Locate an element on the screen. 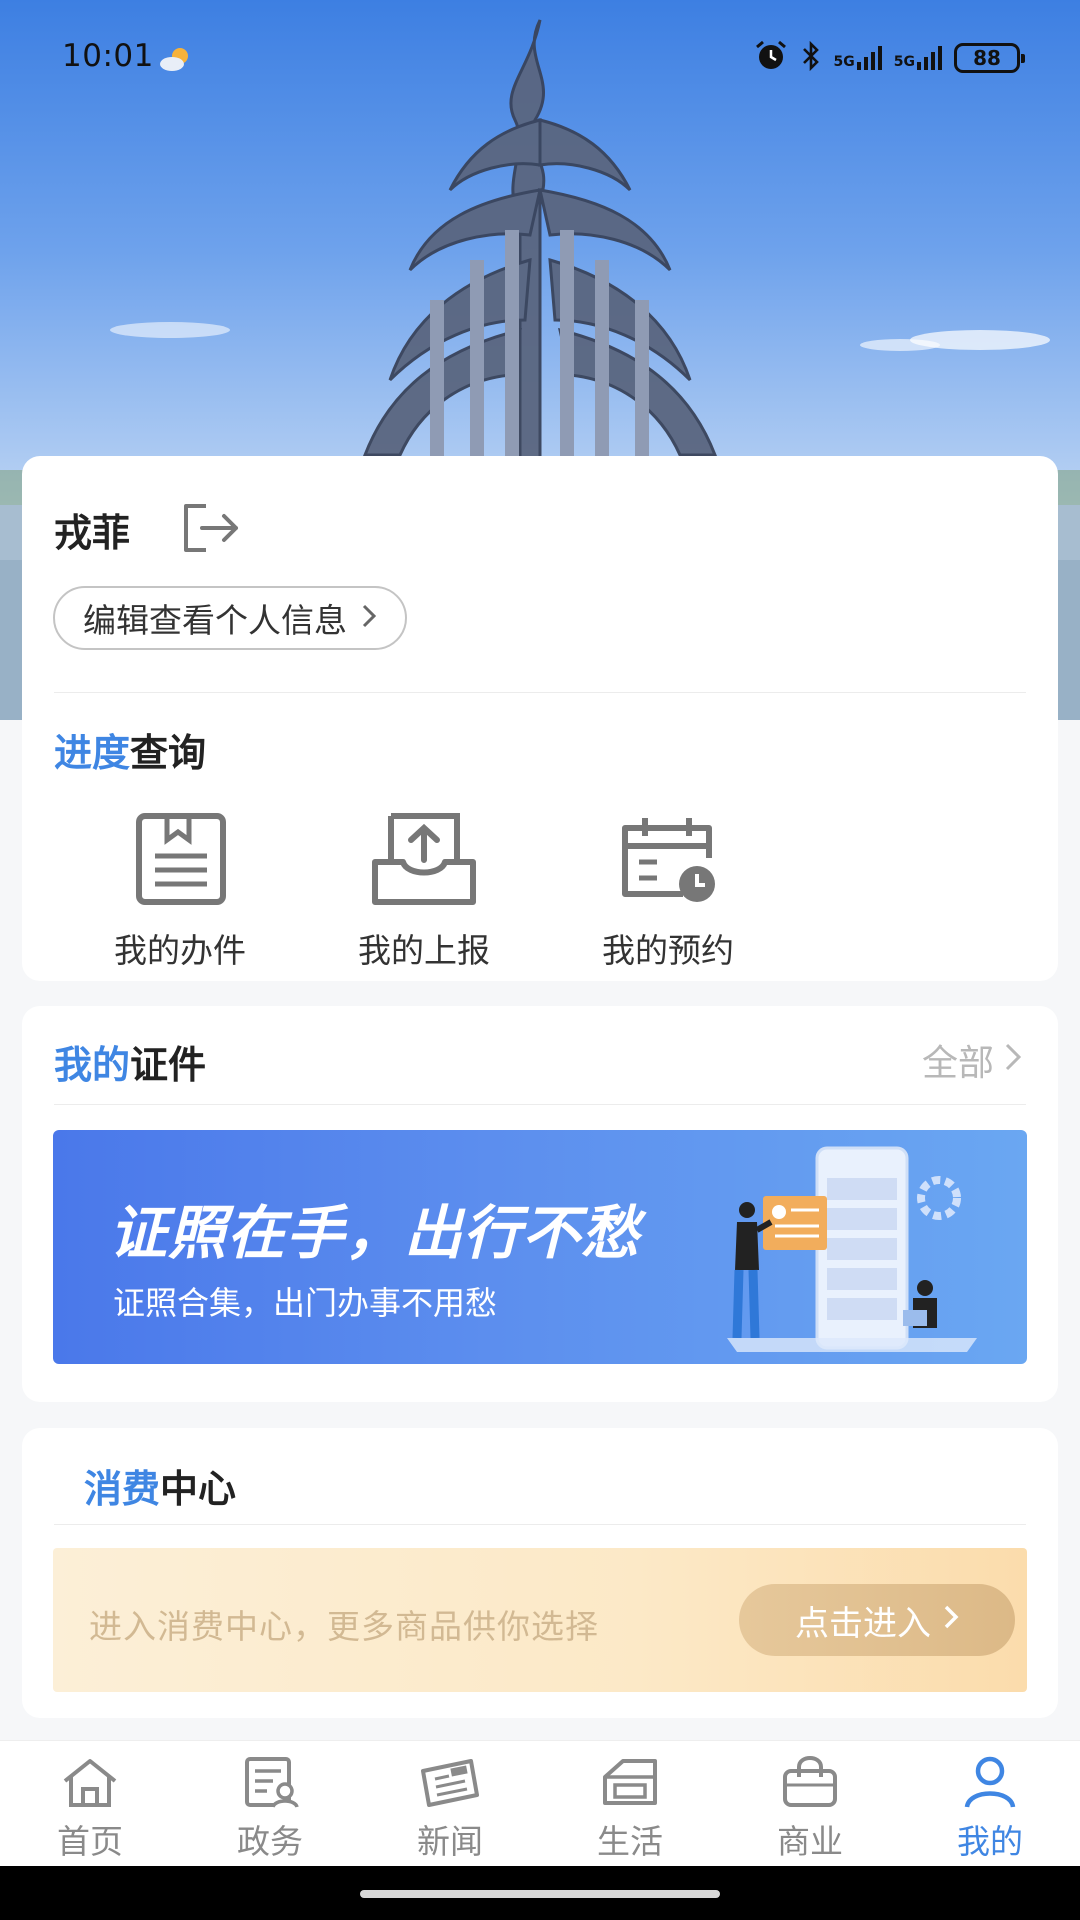 Image resolution: width=1080 pixels, height=1920 pixels. edit-profile-label: 编辑查看个人信息 is located at coordinates (215, 620).